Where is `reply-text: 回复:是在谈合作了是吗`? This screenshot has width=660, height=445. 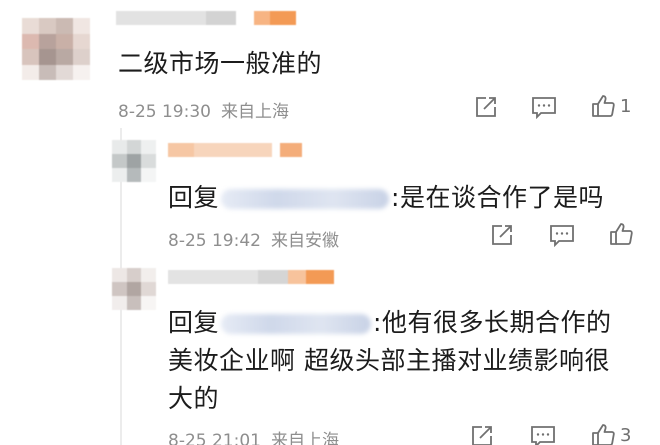 reply-text: 回复:是在谈合作了是吗 is located at coordinates (386, 197).